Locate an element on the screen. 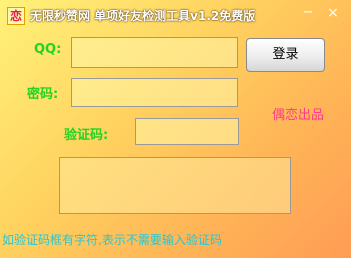 The image size is (351, 258). window-title: 无限秒赞网 单项好友检测工具v1.2免费版 is located at coordinates (143, 16).